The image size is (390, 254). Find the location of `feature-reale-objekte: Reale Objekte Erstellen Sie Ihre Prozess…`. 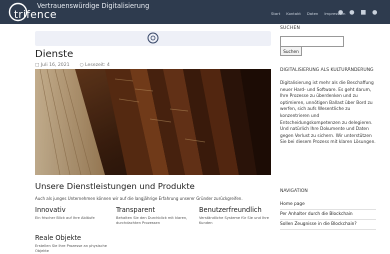

feature-reale-objekte: Reale Objekte Erstellen Sie Ihre Prozess… is located at coordinates (73, 244).